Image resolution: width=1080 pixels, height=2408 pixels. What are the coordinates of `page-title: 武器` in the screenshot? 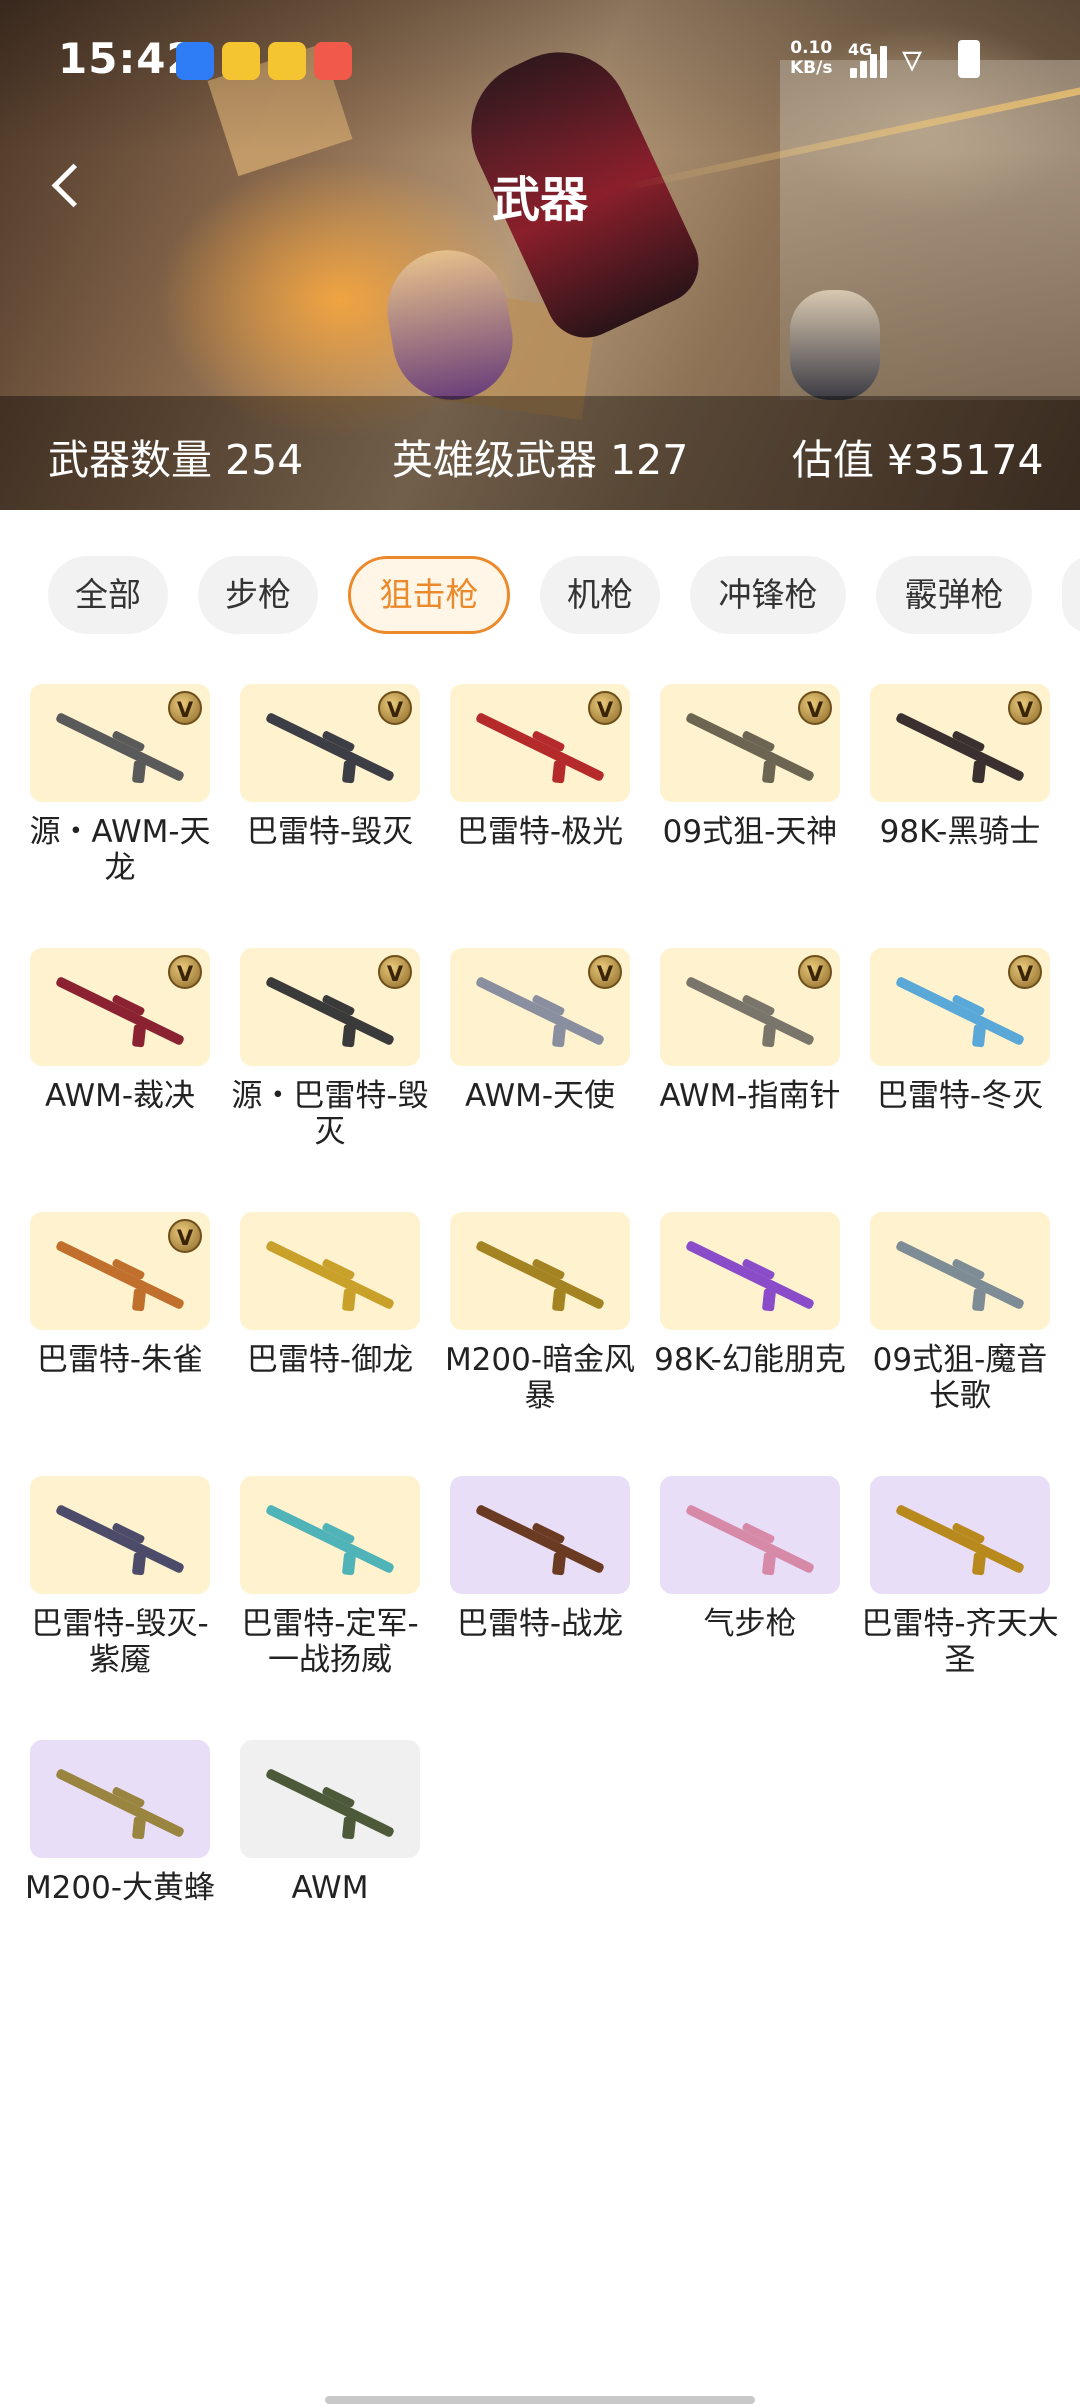 It's located at (539, 200).